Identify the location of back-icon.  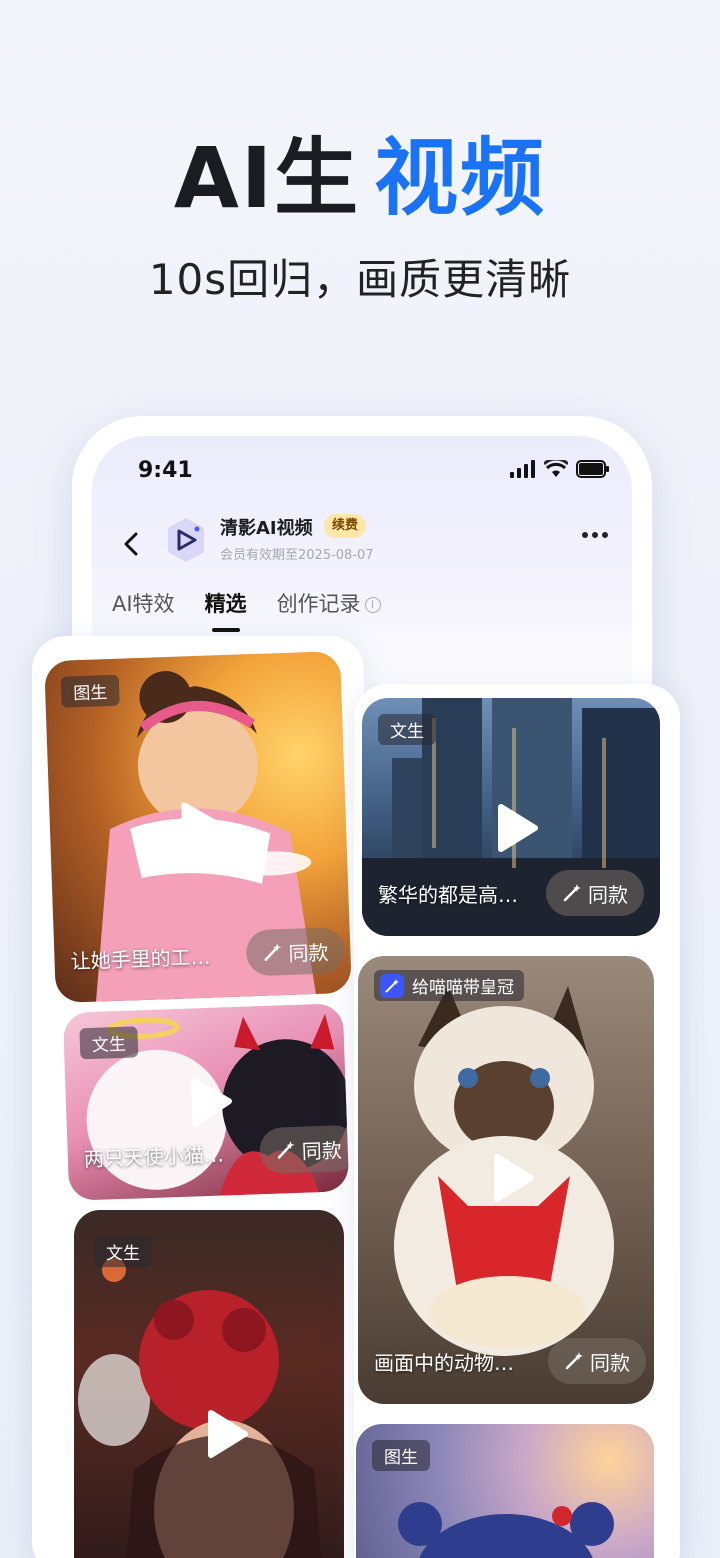
(132, 544).